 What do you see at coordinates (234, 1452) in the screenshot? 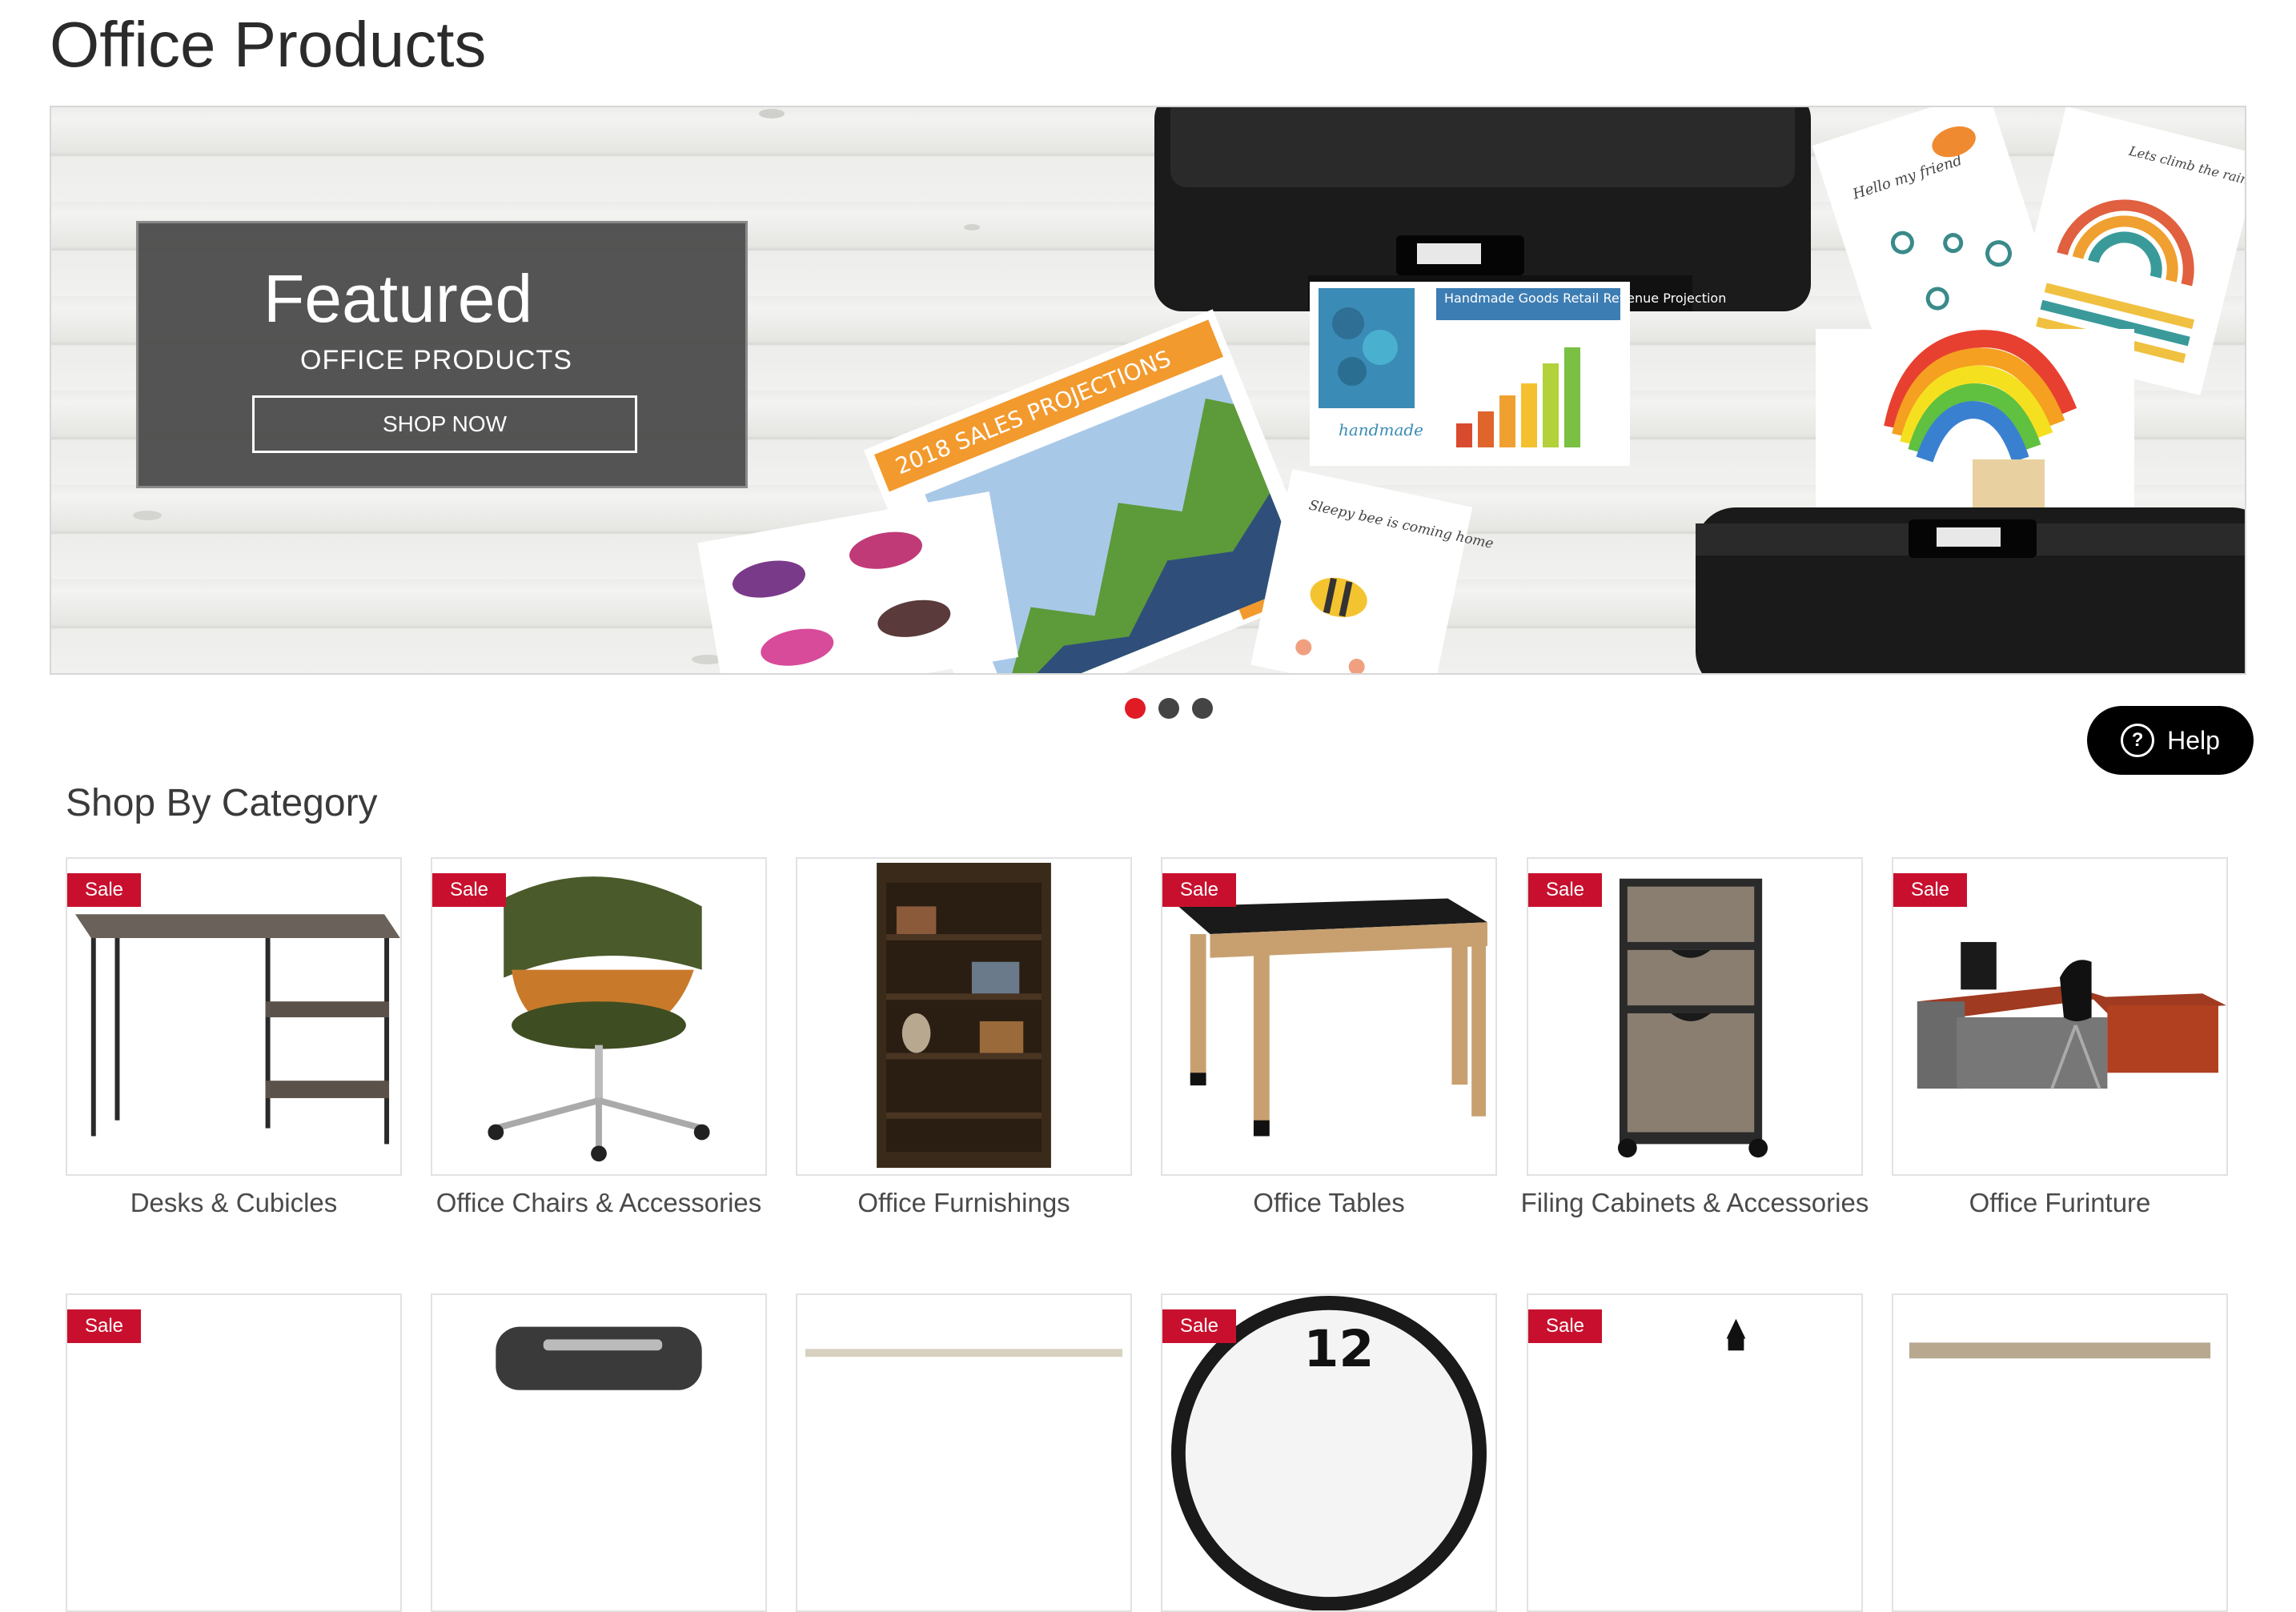
I see `category-card-row2-1: Sale` at bounding box center [234, 1452].